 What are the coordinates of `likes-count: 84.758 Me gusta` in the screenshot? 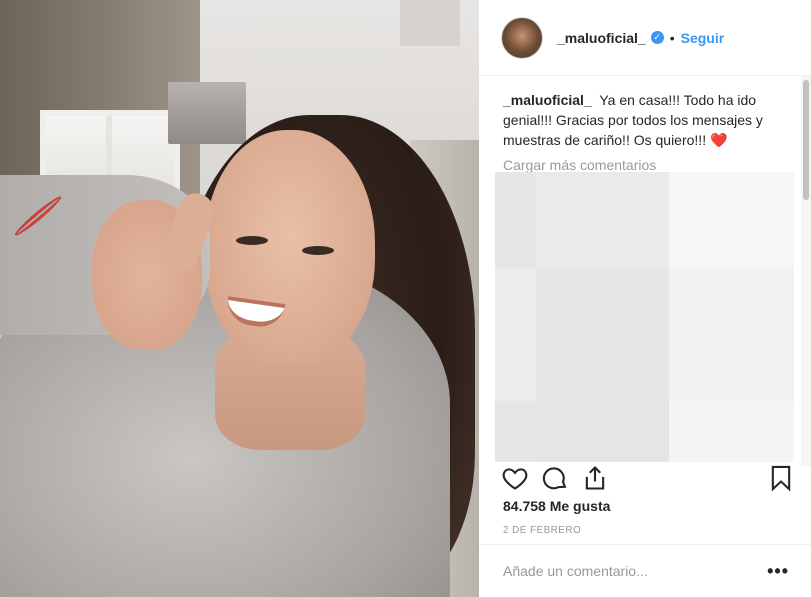 It's located at (556, 506).